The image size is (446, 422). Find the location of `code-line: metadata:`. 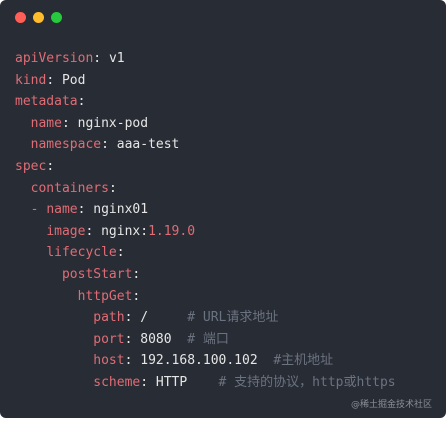

code-line: metadata: is located at coordinates (205, 102).